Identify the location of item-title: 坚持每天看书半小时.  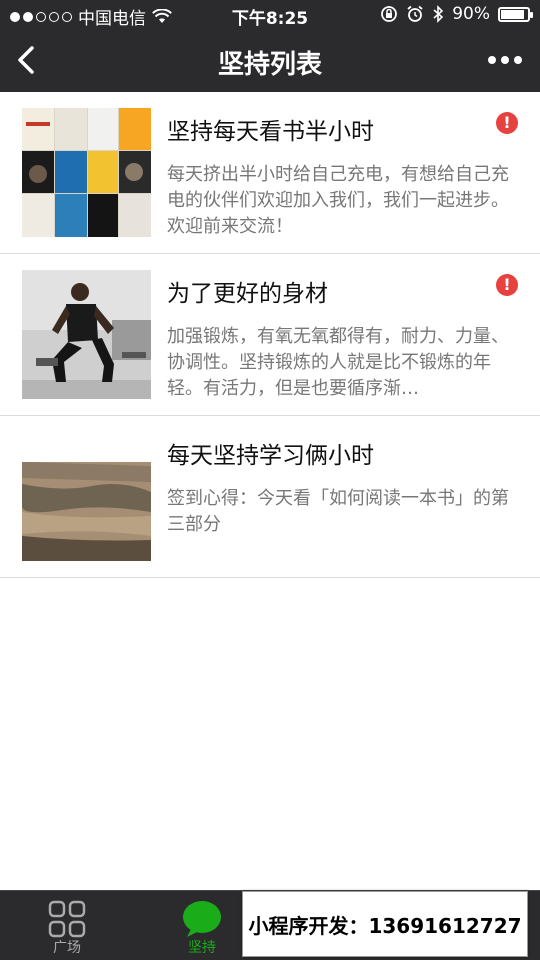
(270, 132).